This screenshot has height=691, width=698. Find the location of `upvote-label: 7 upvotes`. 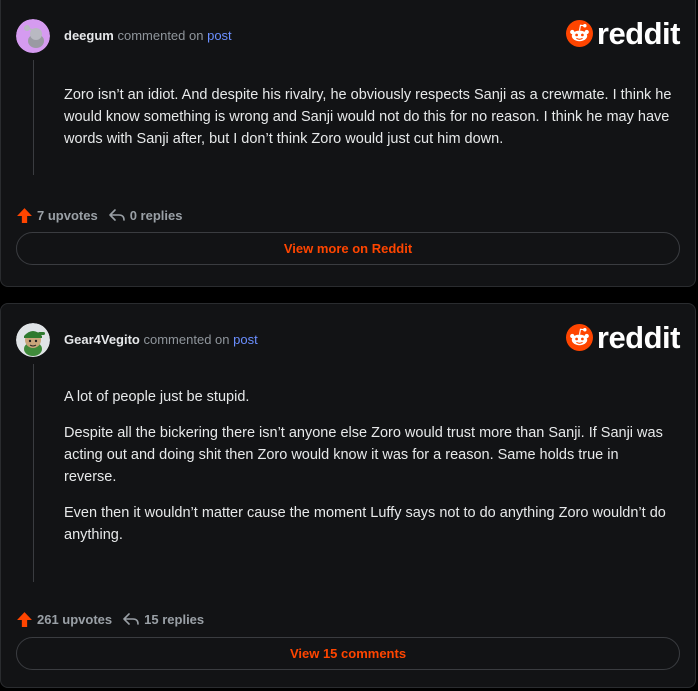

upvote-label: 7 upvotes is located at coordinates (67, 215).